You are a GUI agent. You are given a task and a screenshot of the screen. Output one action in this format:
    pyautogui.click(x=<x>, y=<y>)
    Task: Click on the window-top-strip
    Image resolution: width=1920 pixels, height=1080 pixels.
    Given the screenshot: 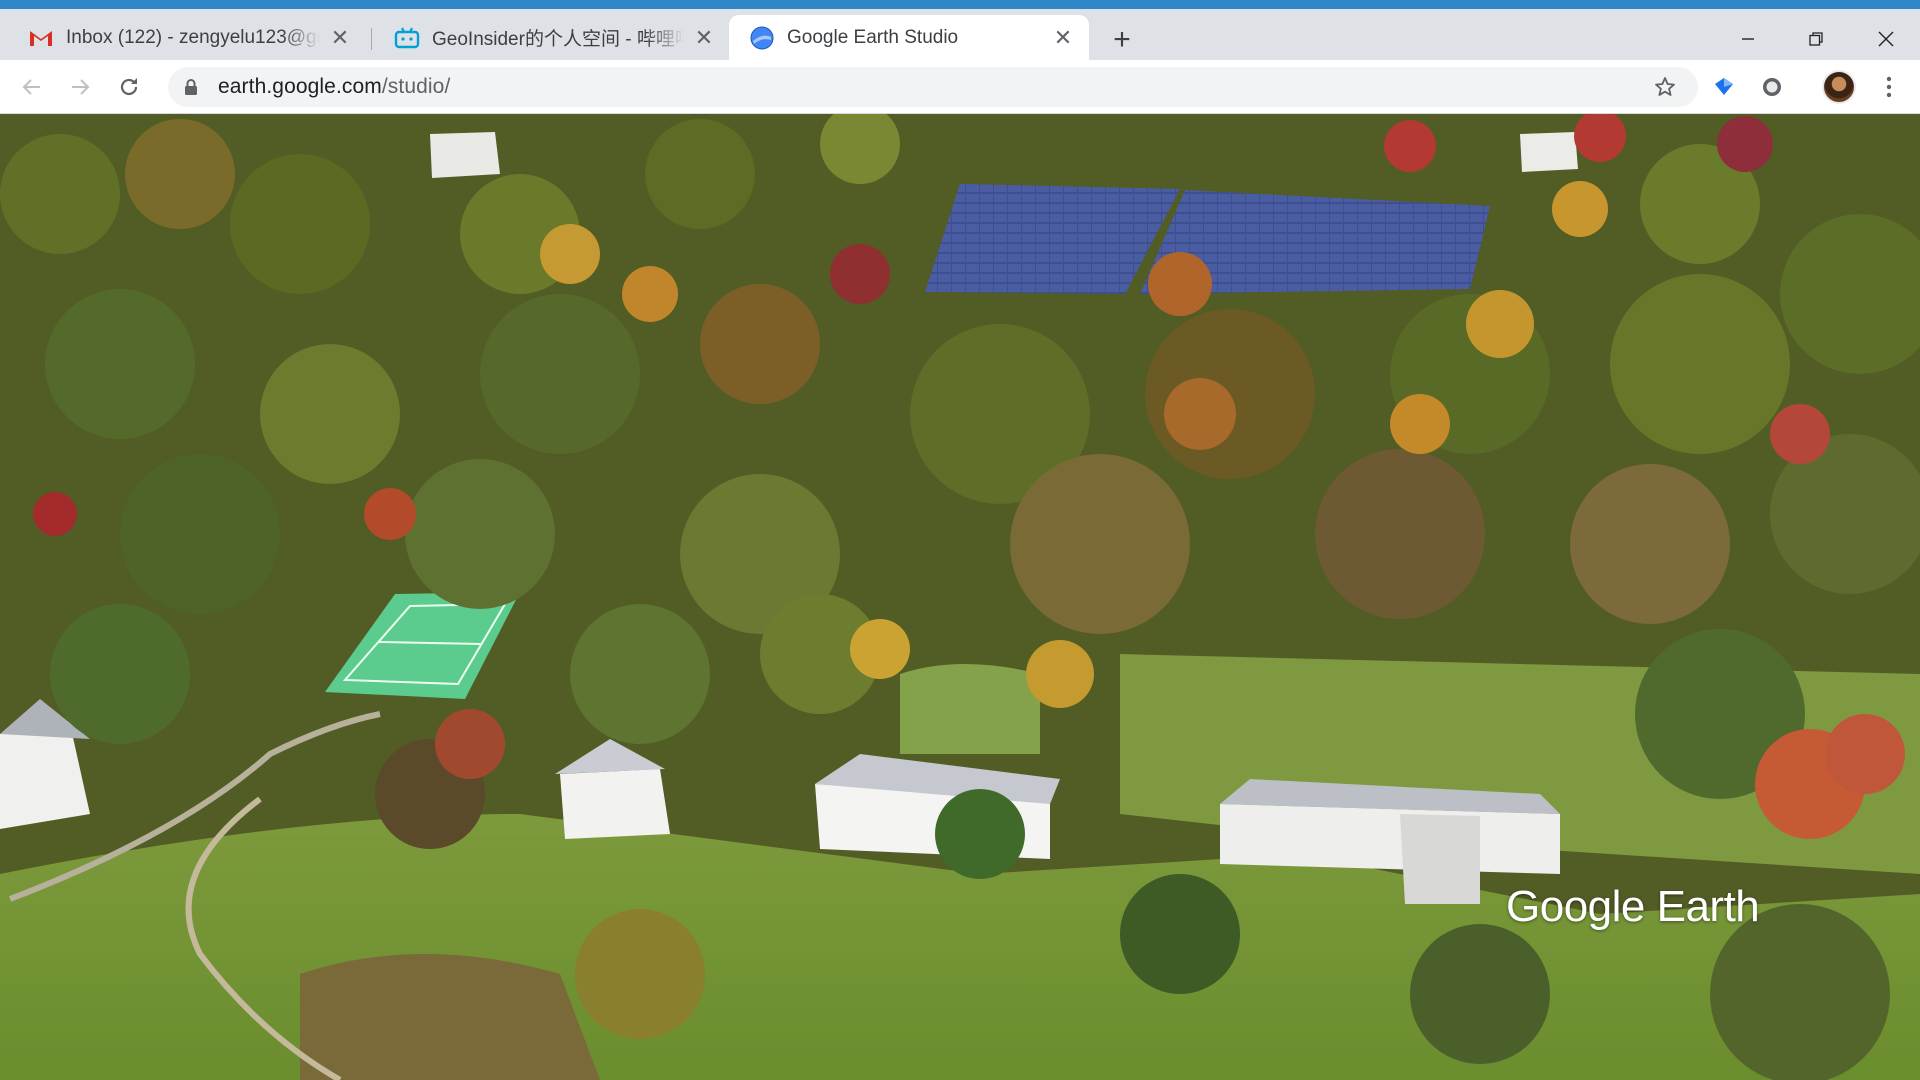 What is the action you would take?
    pyautogui.click(x=960, y=4)
    